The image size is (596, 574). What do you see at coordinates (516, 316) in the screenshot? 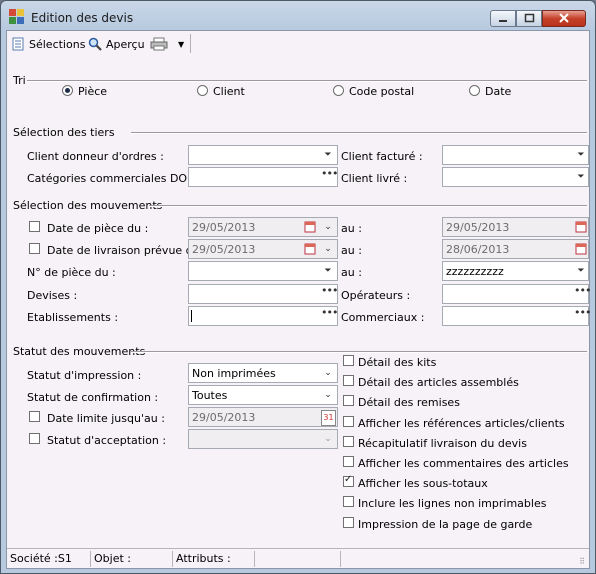
I see `commerciaux-field: •••` at bounding box center [516, 316].